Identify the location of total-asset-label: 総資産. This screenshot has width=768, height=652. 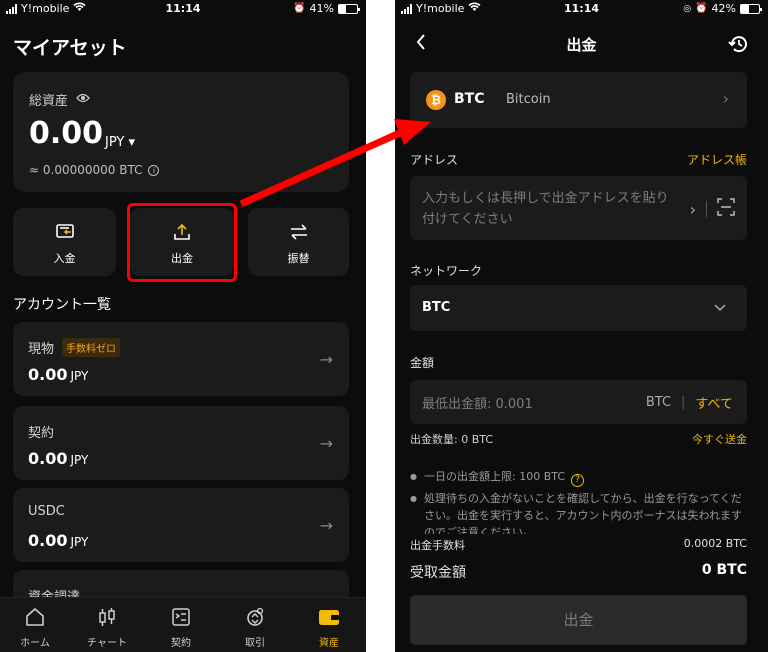
(49, 101).